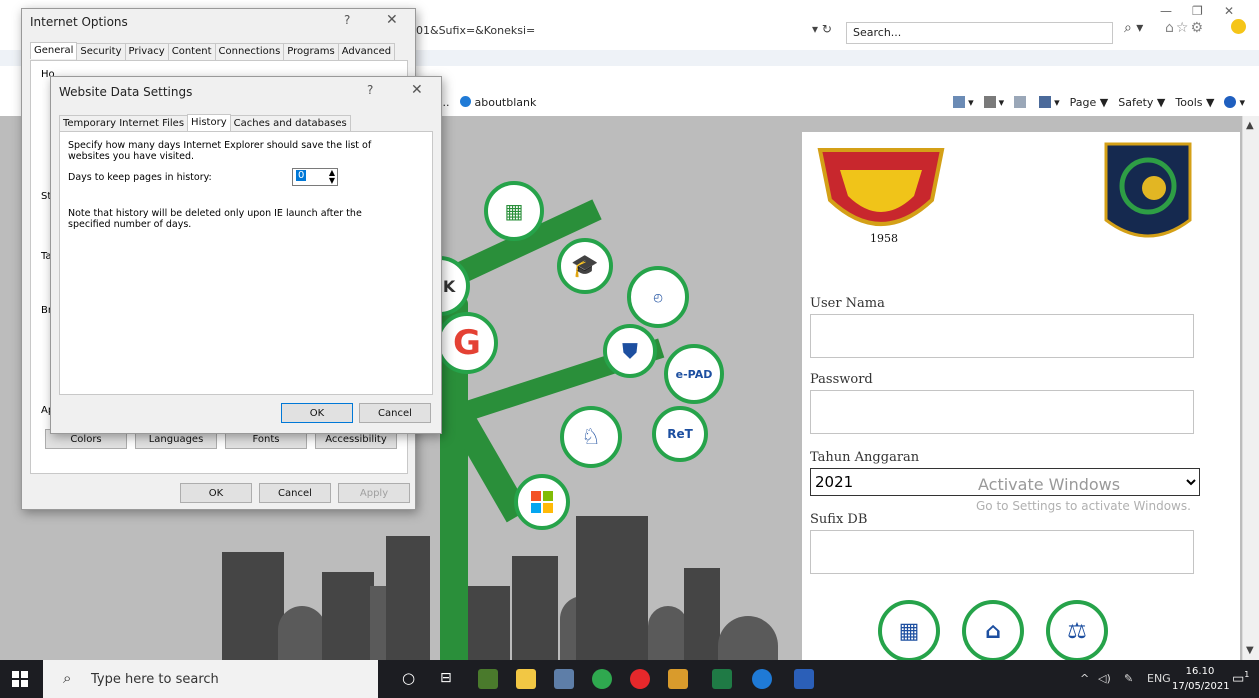 The image size is (1259, 698). I want to click on app-icon-google: G, so click(467, 343).